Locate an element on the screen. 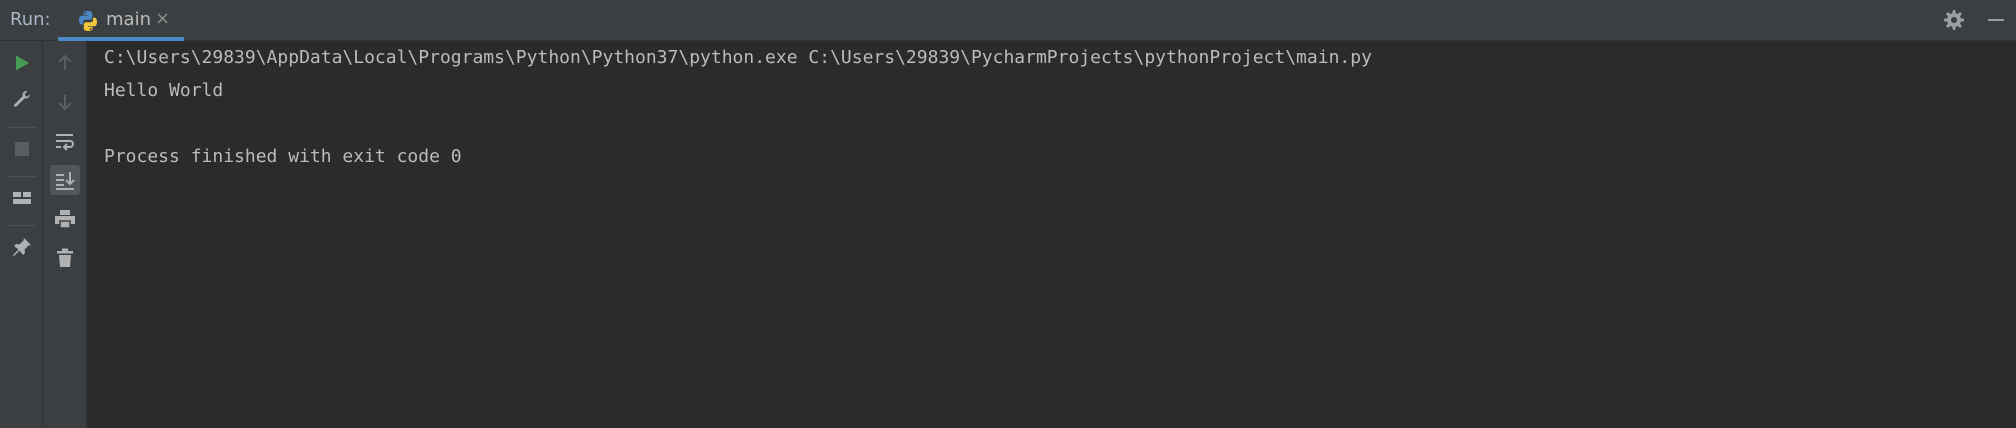 Image resolution: width=2016 pixels, height=428 pixels. stop-button is located at coordinates (22, 149).